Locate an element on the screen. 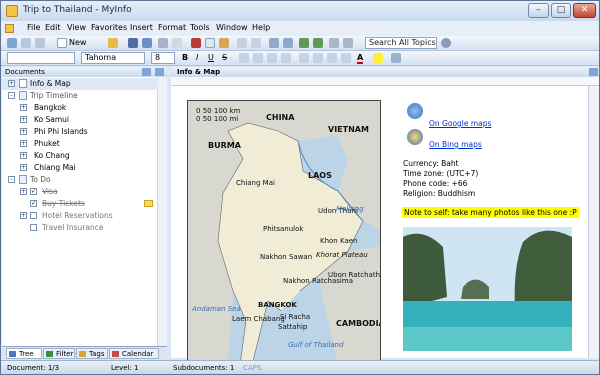 The image size is (600, 375). tree-item-buy-tickets: ✓ Buy Tickets is located at coordinates (80, 204).